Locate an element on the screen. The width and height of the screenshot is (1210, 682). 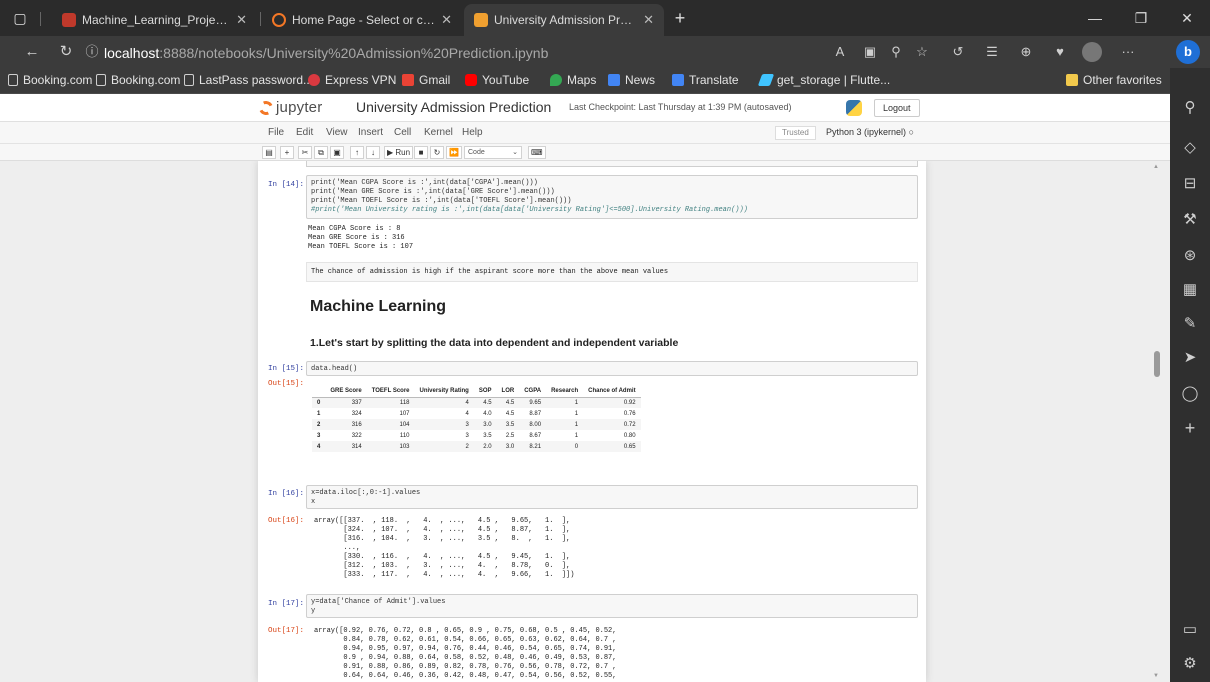
shopping-icon: ⊟ is located at coordinates (1190, 184).